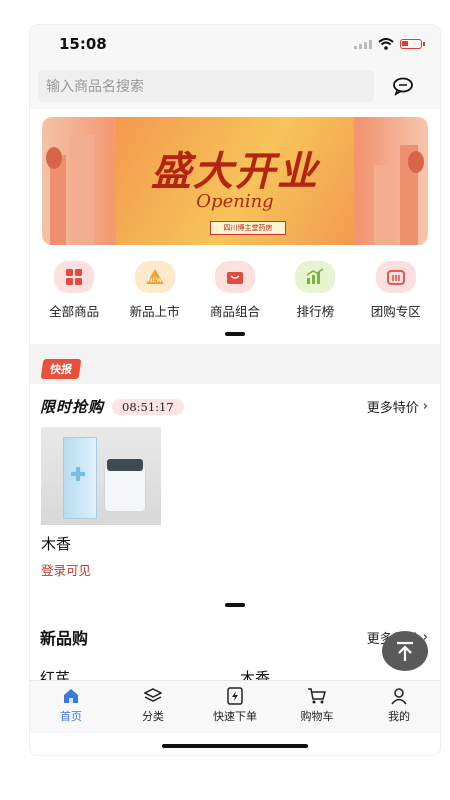 The height and width of the screenshot is (800, 450). I want to click on divider, so click(235, 349).